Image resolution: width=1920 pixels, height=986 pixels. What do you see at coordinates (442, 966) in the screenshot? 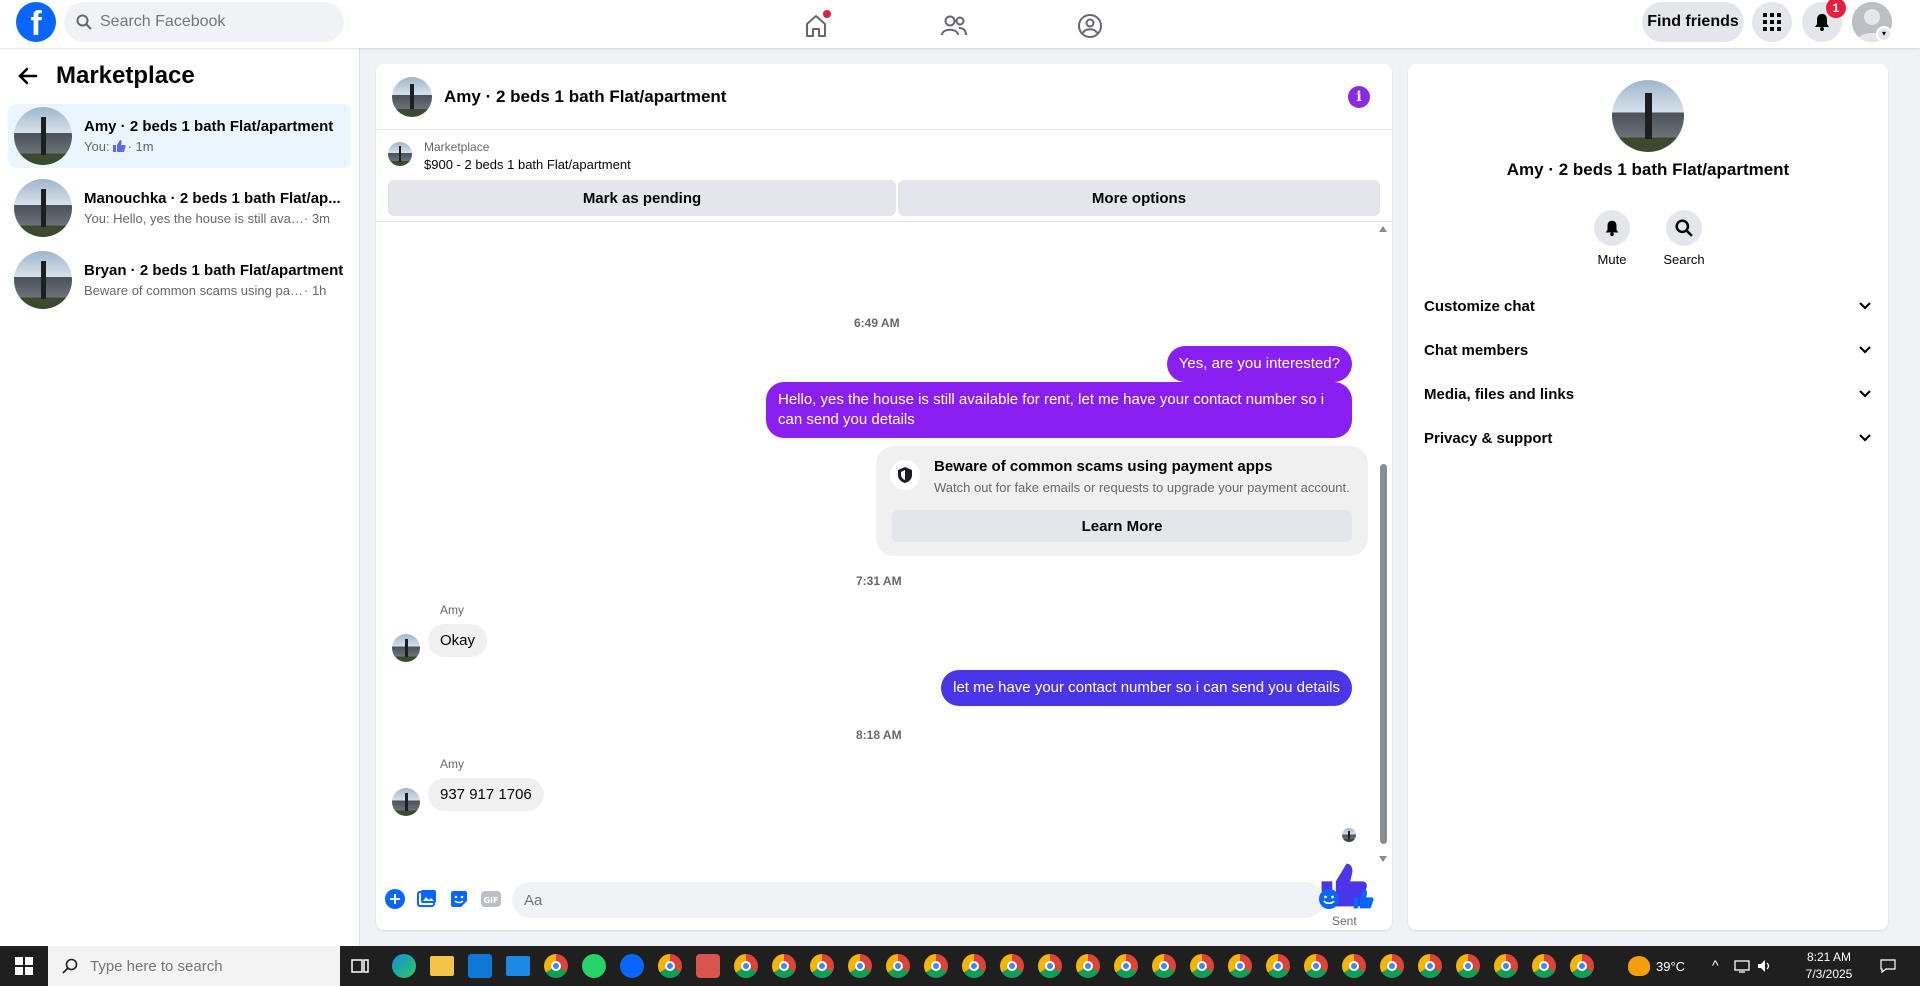
I see `file-explorer-icon` at bounding box center [442, 966].